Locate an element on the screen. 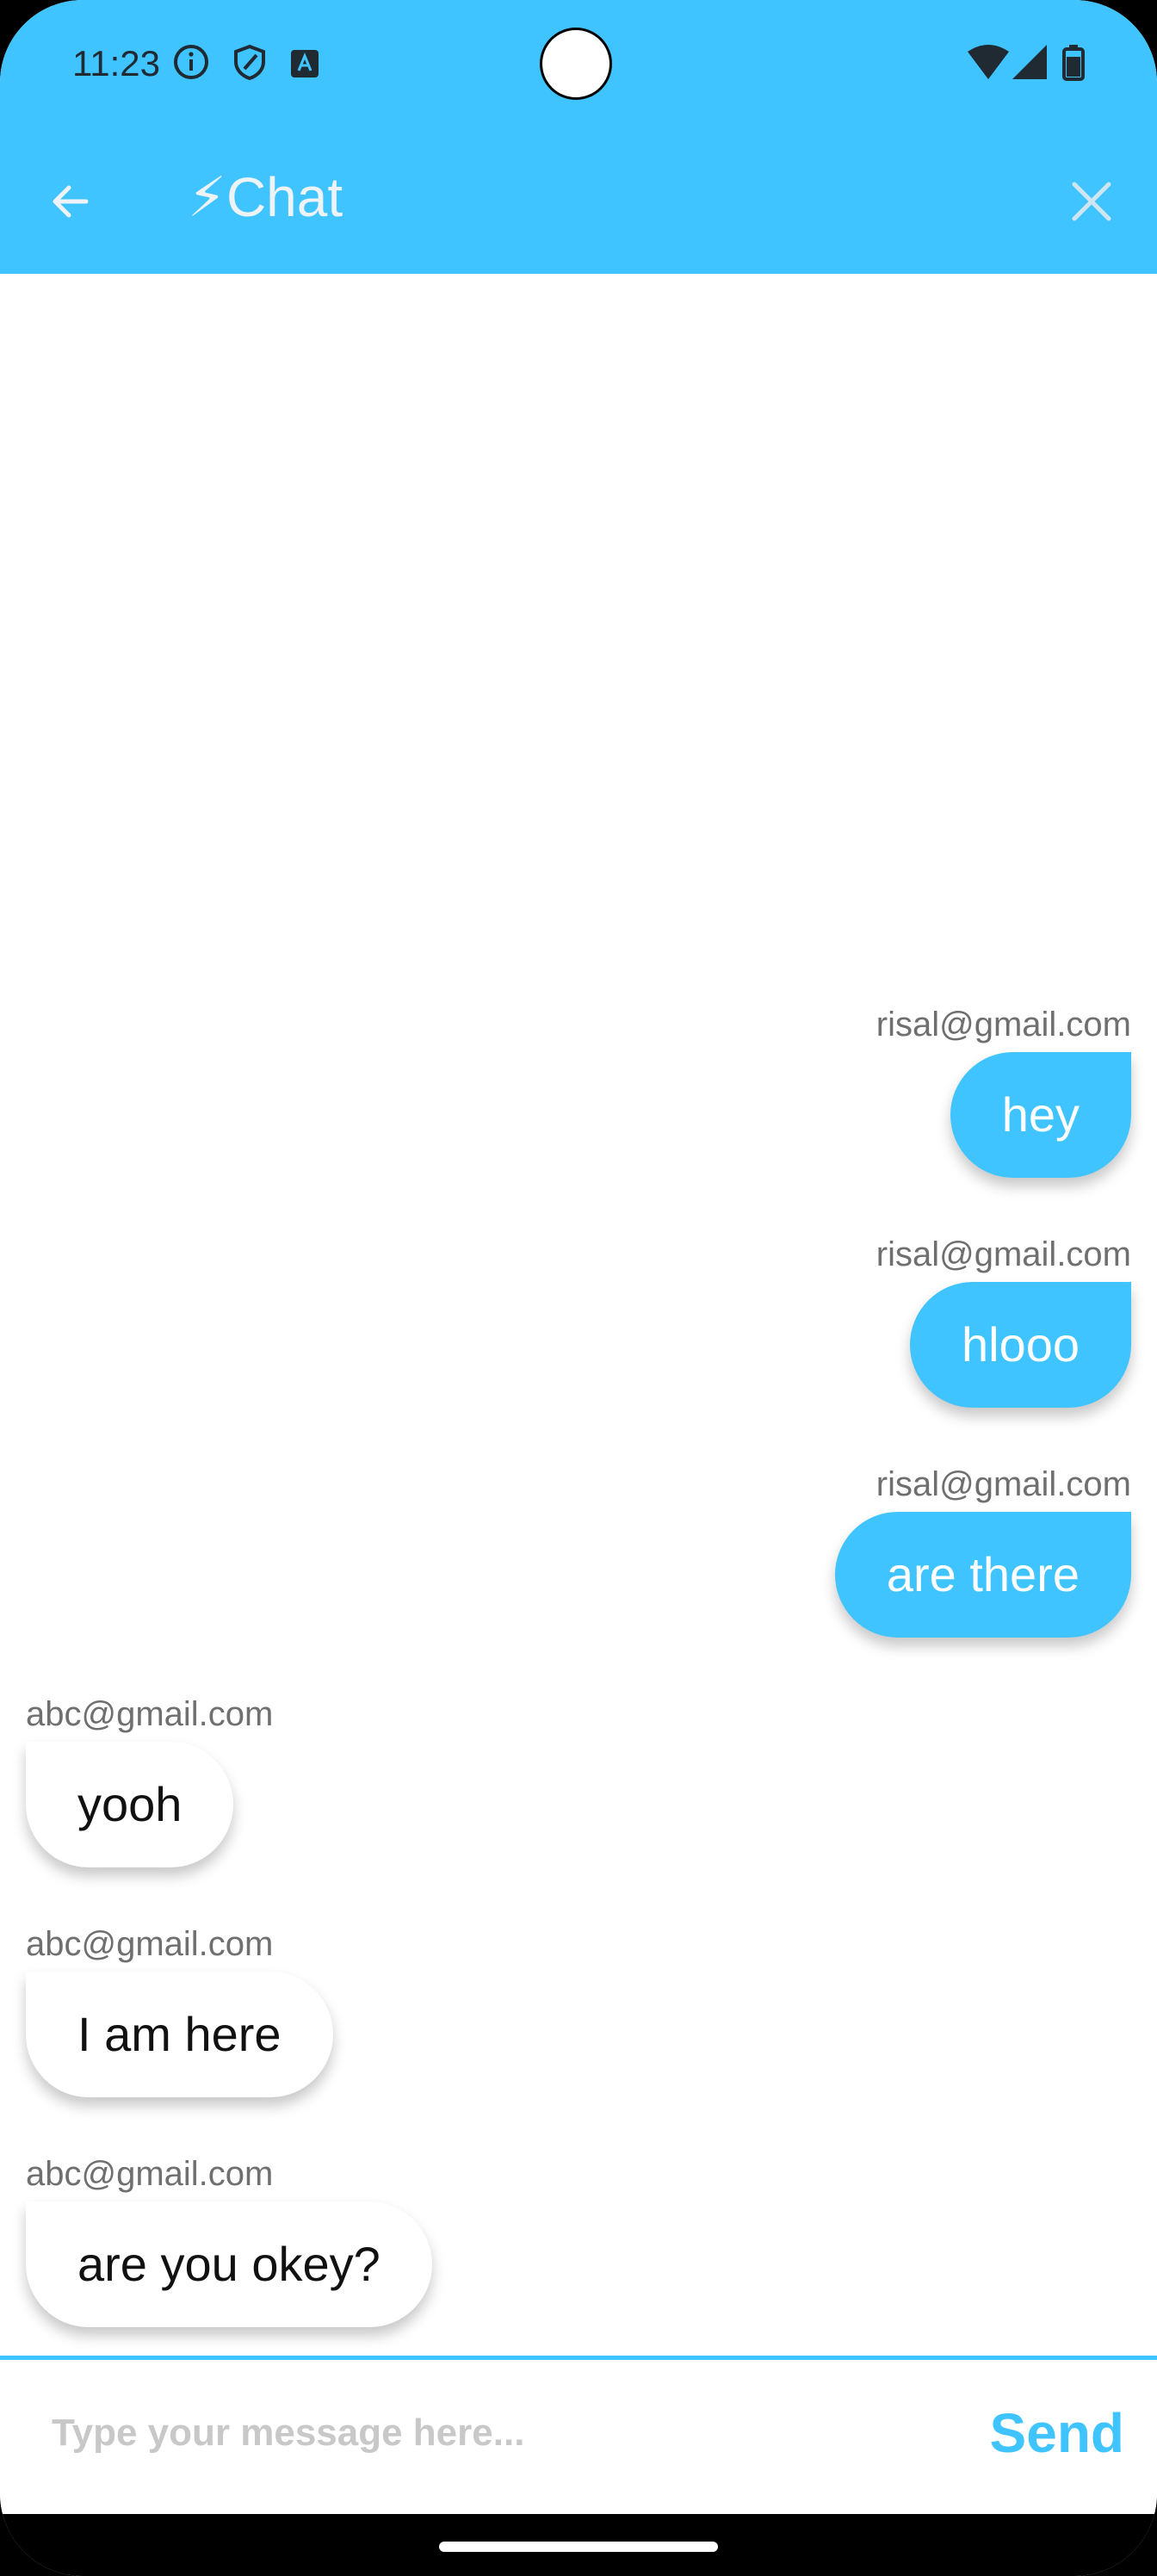  close-button is located at coordinates (1091, 202).